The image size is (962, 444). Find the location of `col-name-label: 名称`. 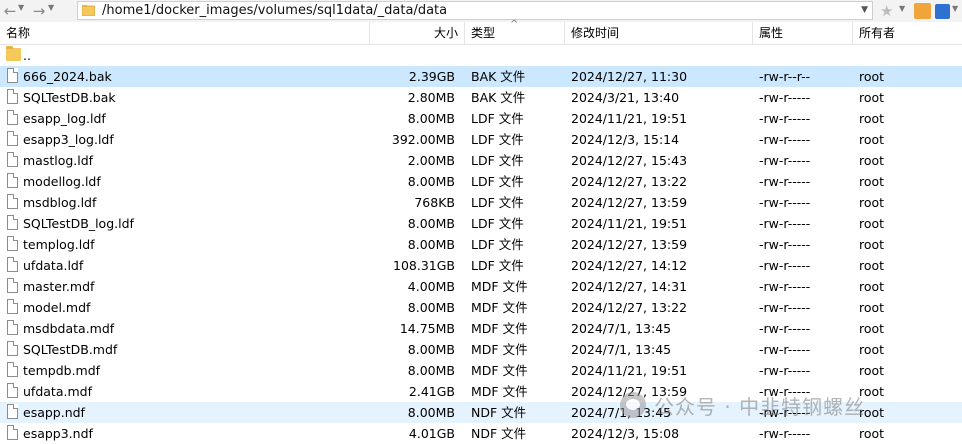

col-name-label: 名称 is located at coordinates (18, 33).